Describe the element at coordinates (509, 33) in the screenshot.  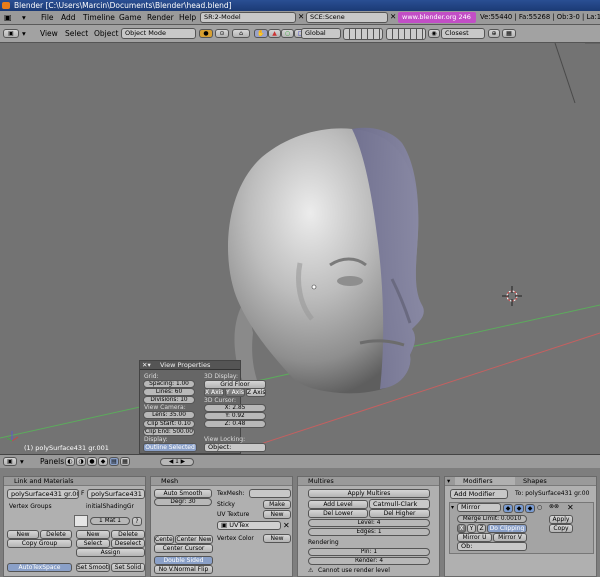
I see `opengl-render-button: ▦` at that location.